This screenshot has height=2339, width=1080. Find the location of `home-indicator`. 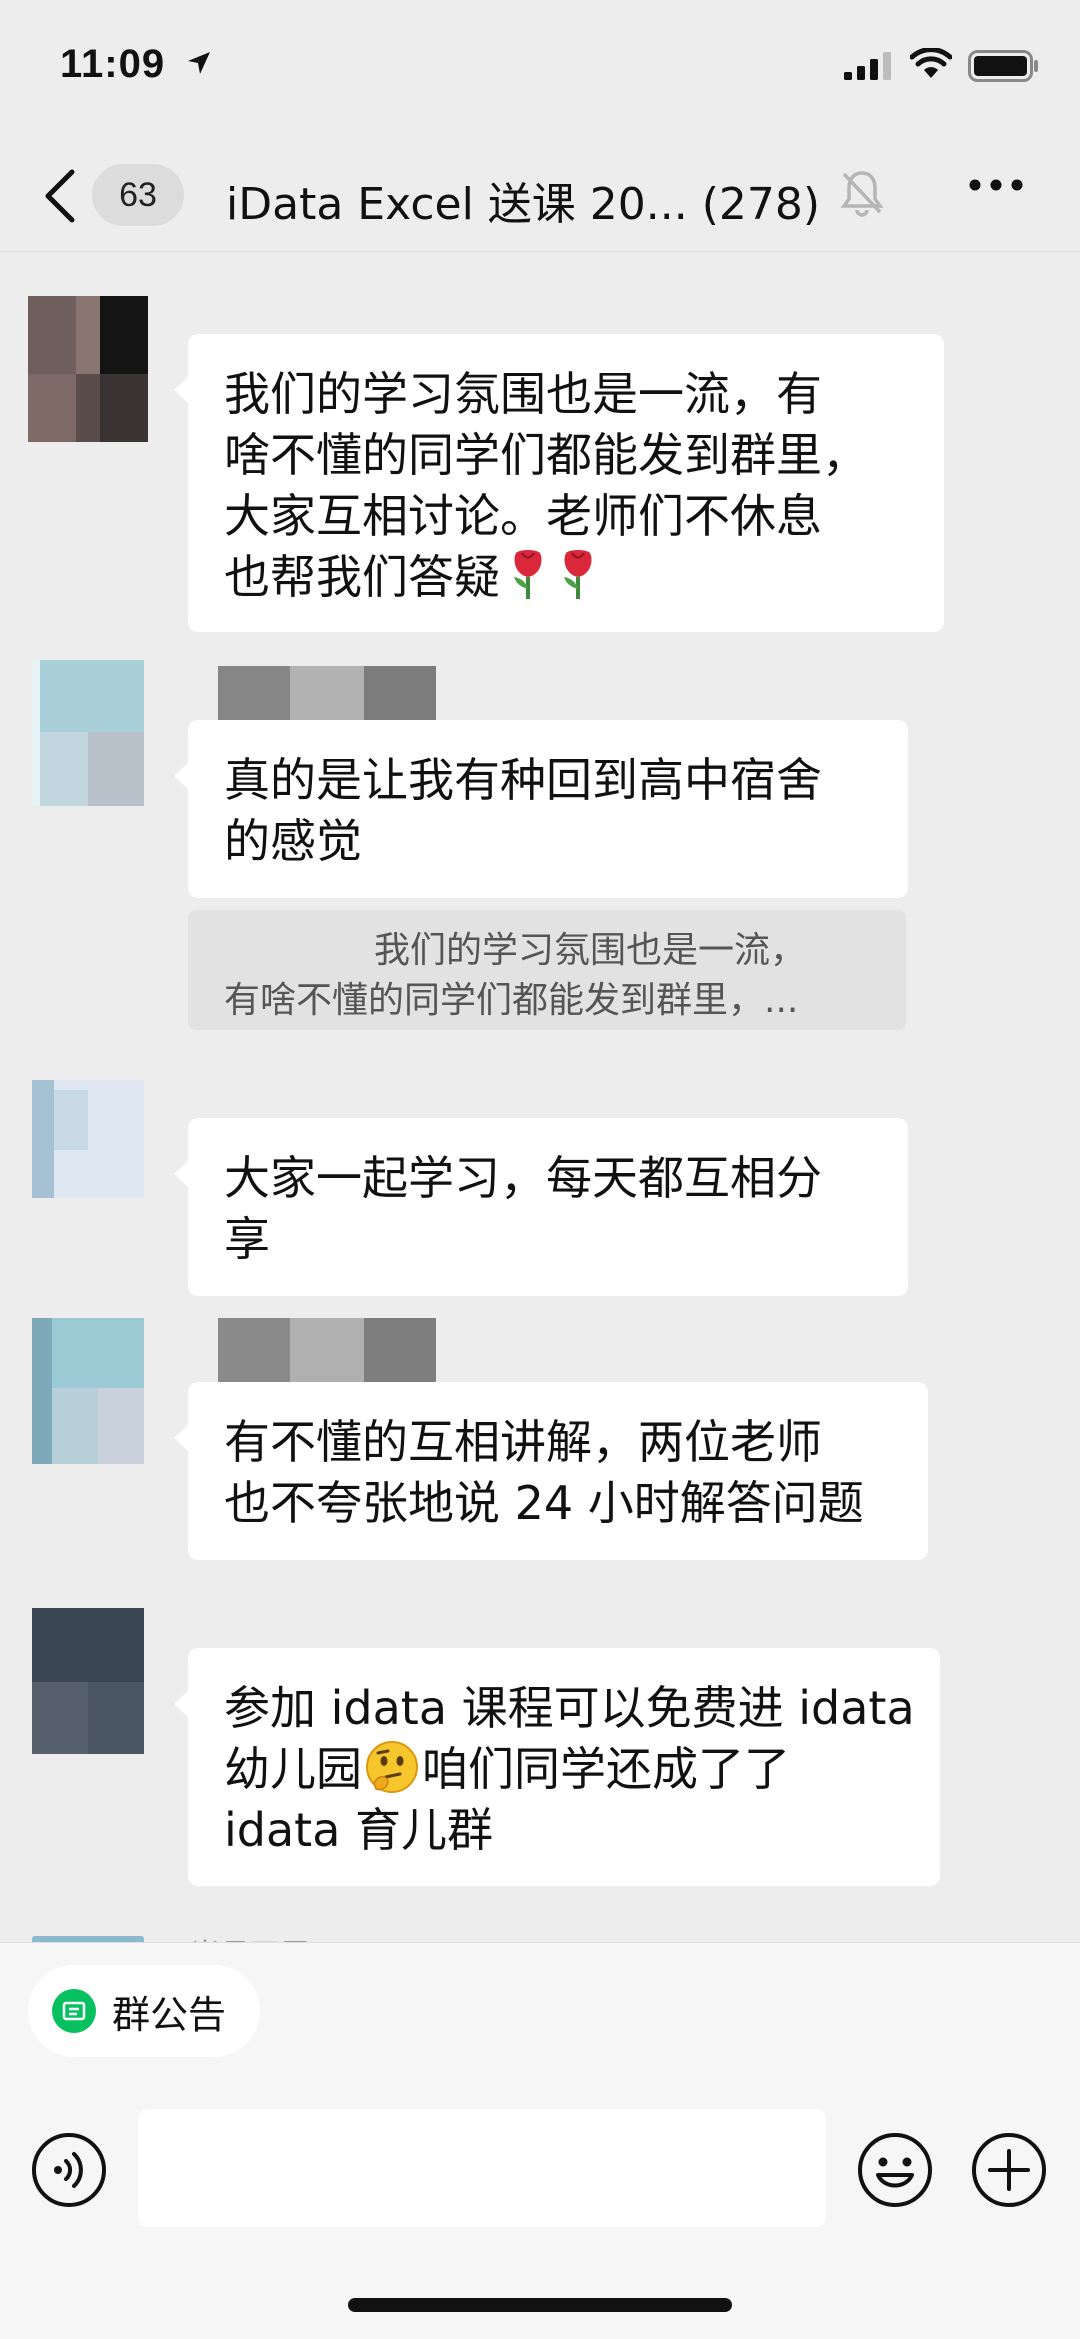

home-indicator is located at coordinates (540, 2305).